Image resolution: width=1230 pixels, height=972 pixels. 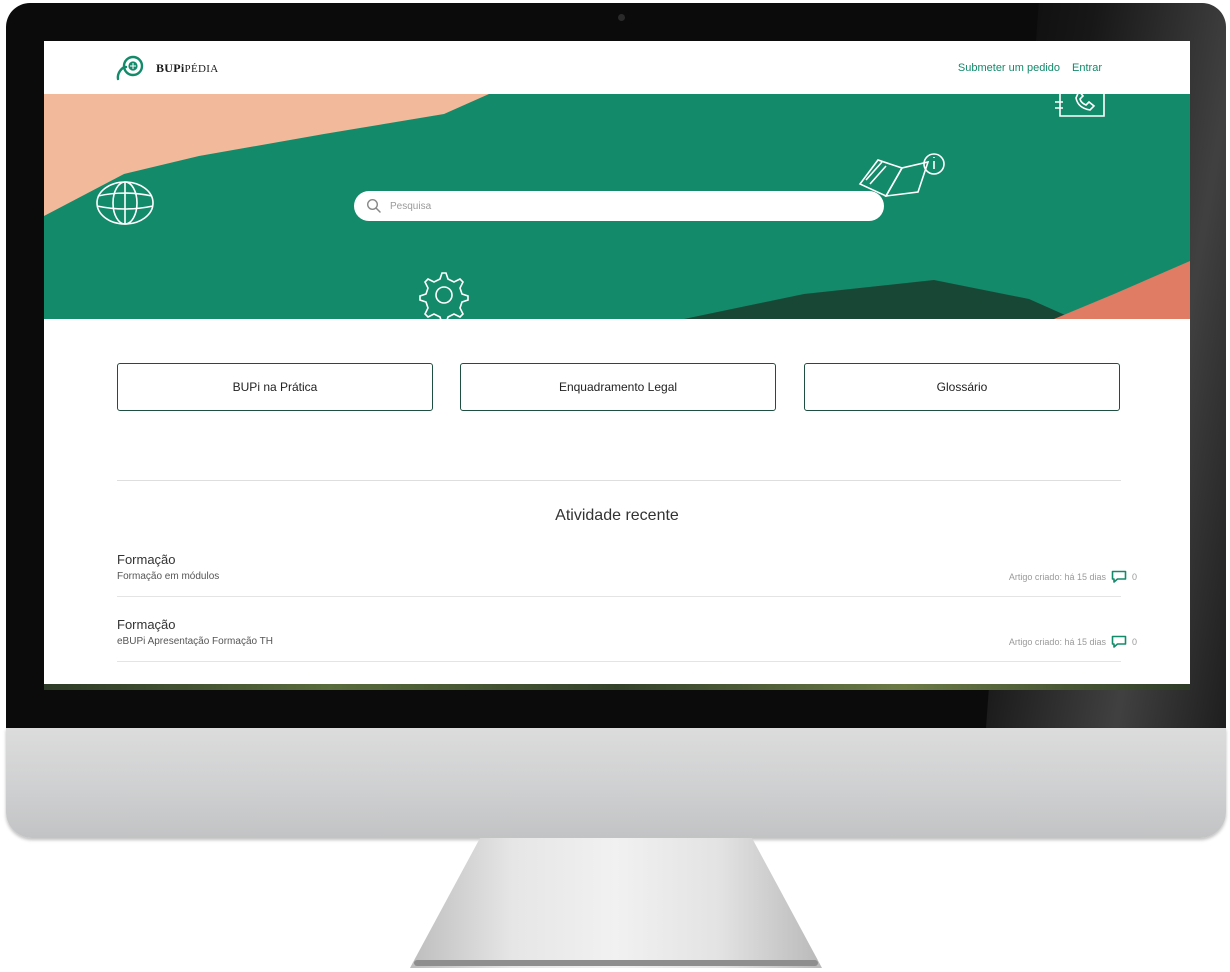 I want to click on section-divider, so click(x=619, y=480).